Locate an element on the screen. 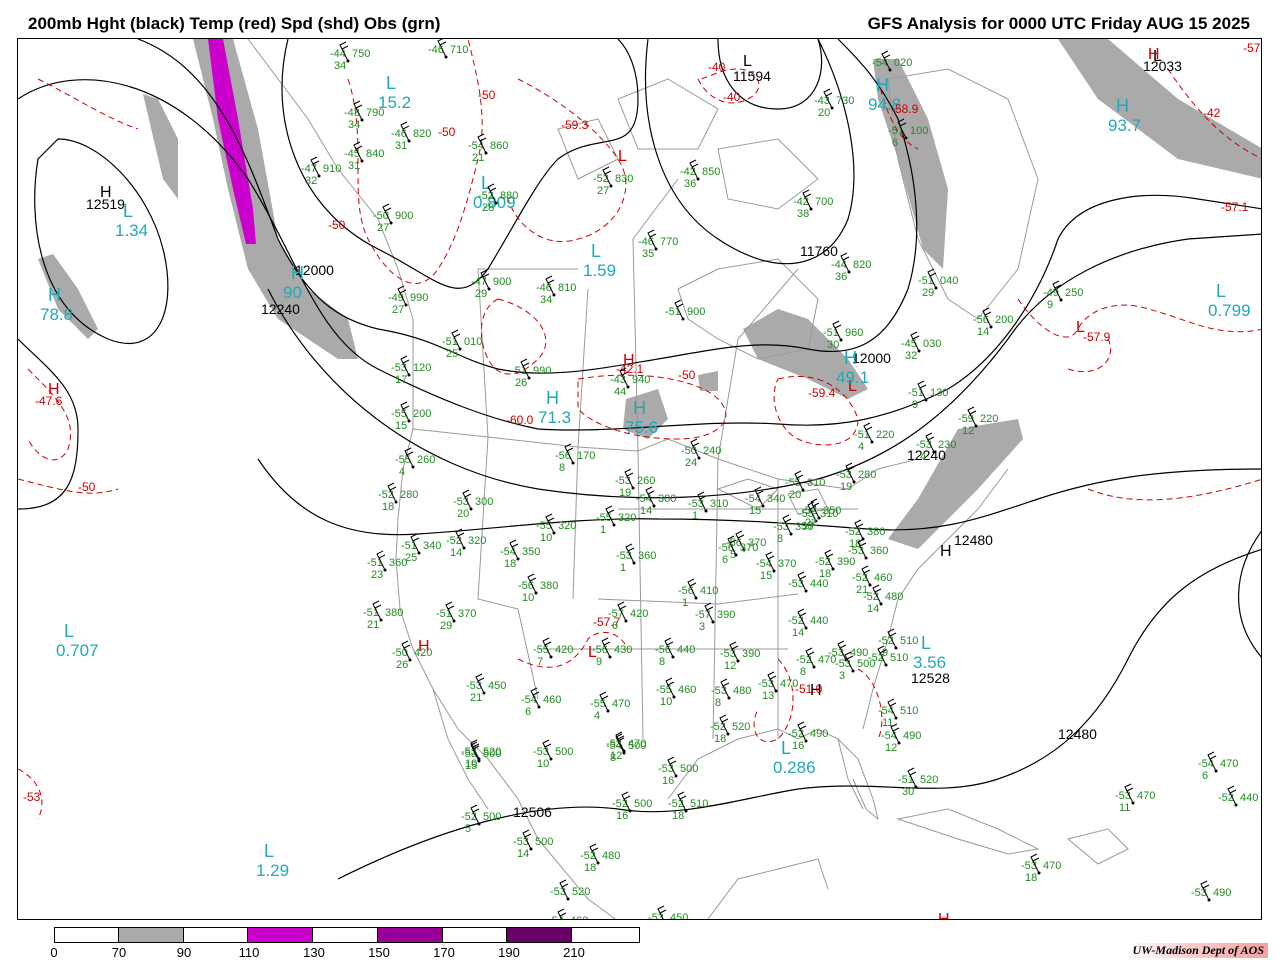 The height and width of the screenshot is (960, 1280). obs-height: 520 is located at coordinates (929, 780).